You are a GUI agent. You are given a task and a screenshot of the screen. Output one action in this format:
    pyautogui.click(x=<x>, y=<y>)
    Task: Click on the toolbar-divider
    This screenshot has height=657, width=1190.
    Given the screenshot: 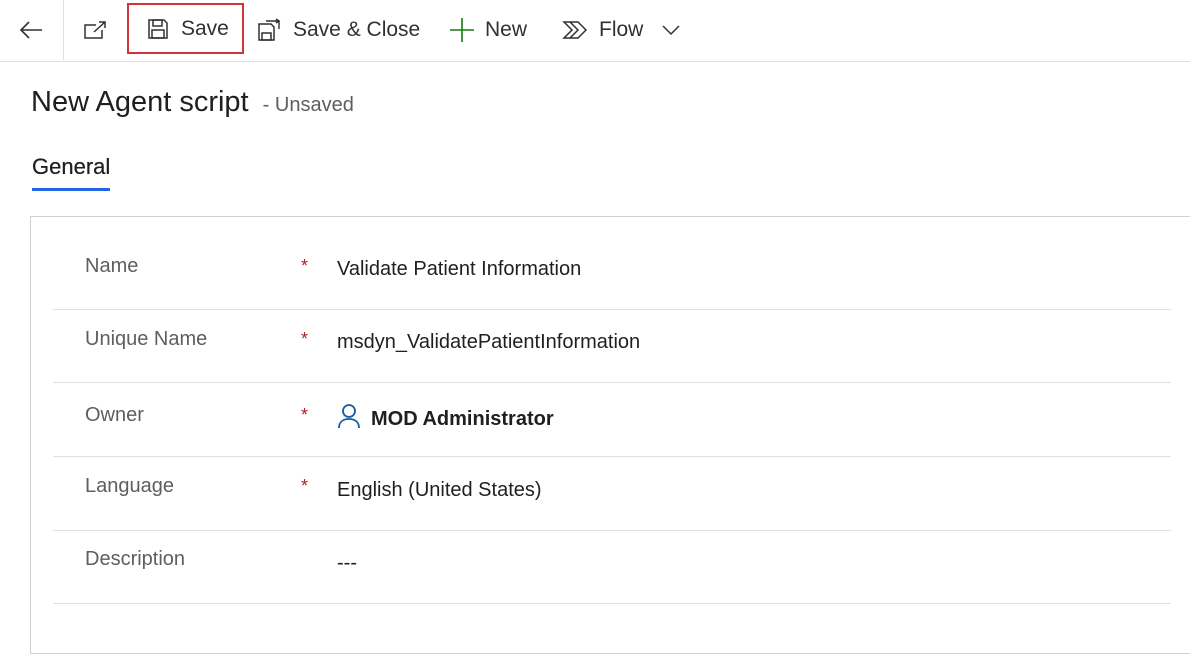 What is the action you would take?
    pyautogui.click(x=63, y=30)
    